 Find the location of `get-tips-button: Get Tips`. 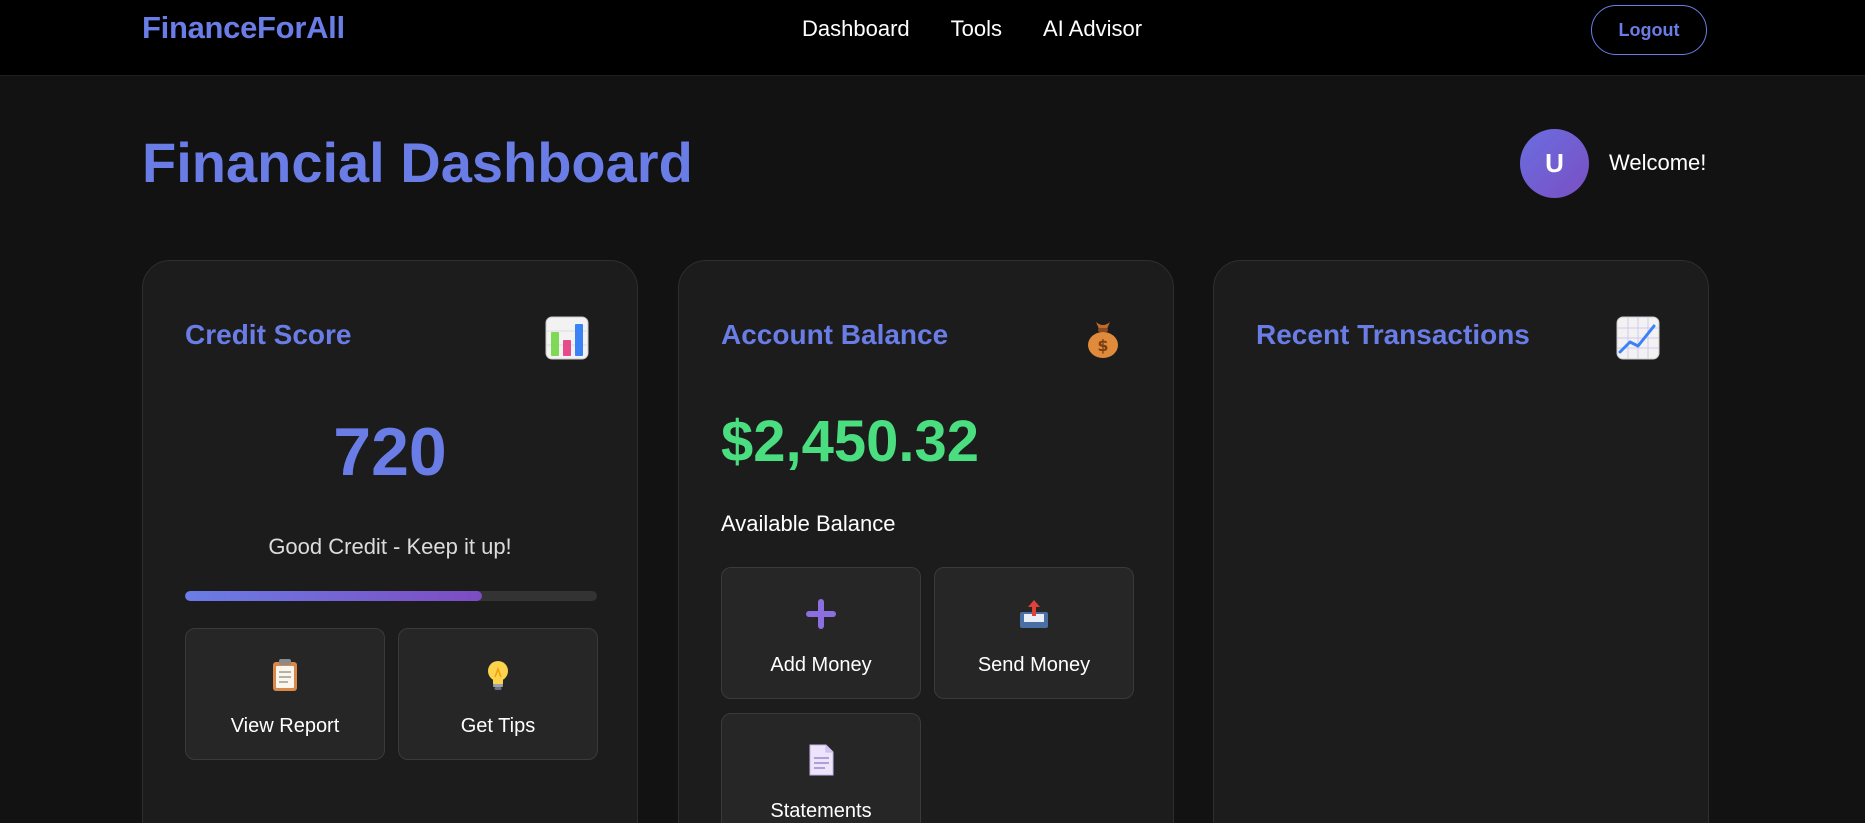

get-tips-button: Get Tips is located at coordinates (498, 694).